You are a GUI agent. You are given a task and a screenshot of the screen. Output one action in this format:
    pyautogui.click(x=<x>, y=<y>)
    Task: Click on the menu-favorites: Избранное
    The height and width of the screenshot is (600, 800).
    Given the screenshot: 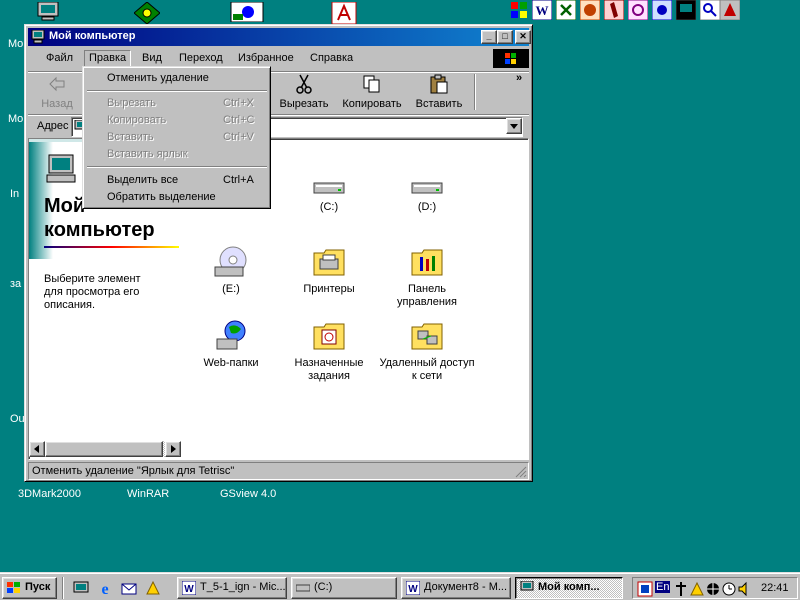 What is the action you would take?
    pyautogui.click(x=266, y=58)
    